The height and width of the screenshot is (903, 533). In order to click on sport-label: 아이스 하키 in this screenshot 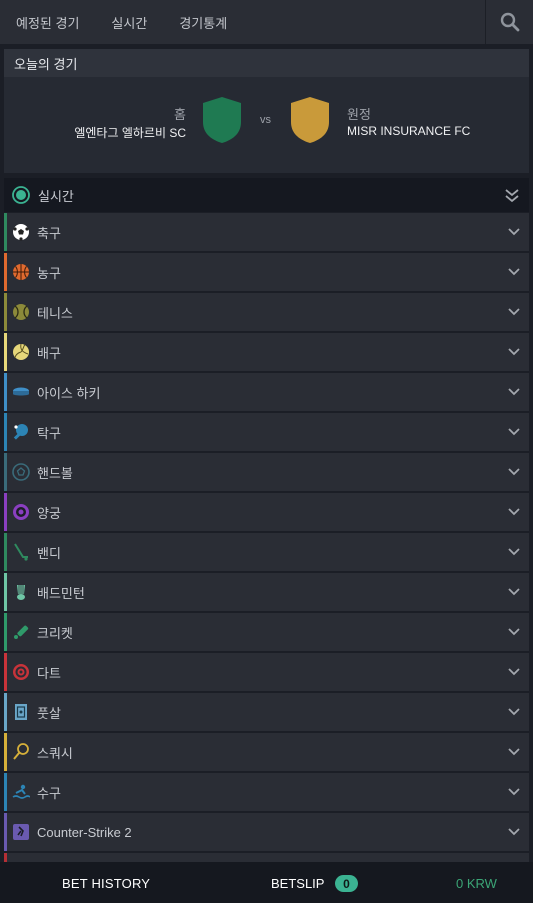, I will do `click(69, 393)`.